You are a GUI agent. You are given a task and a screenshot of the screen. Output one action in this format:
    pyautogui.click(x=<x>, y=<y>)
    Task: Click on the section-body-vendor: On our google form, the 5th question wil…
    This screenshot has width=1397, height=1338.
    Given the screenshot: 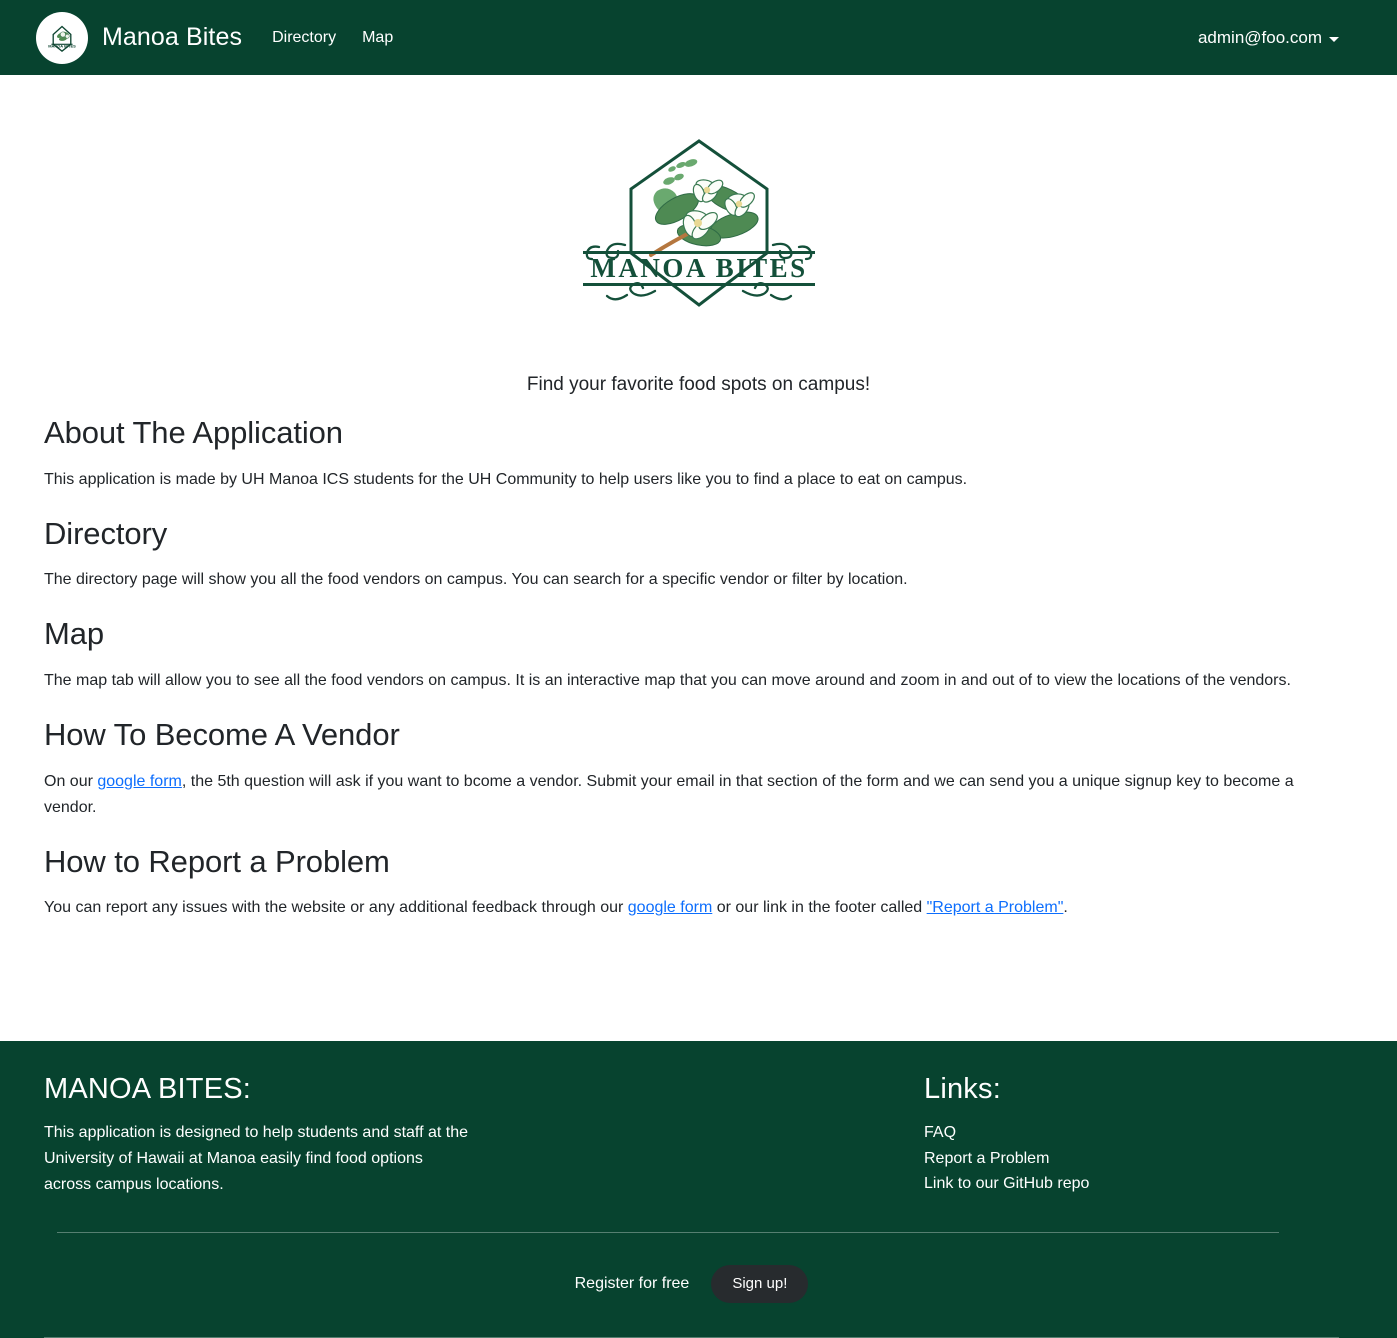 What is the action you would take?
    pyautogui.click(x=678, y=795)
    